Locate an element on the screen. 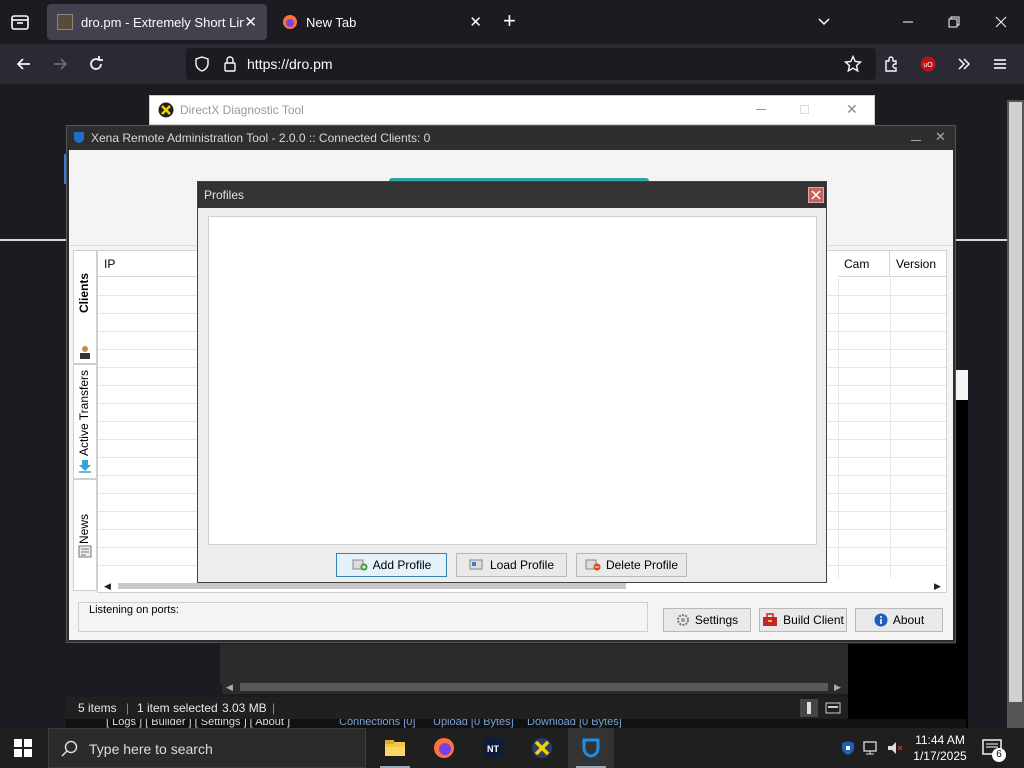  xena-taskbar-icon is located at coordinates (591, 748).